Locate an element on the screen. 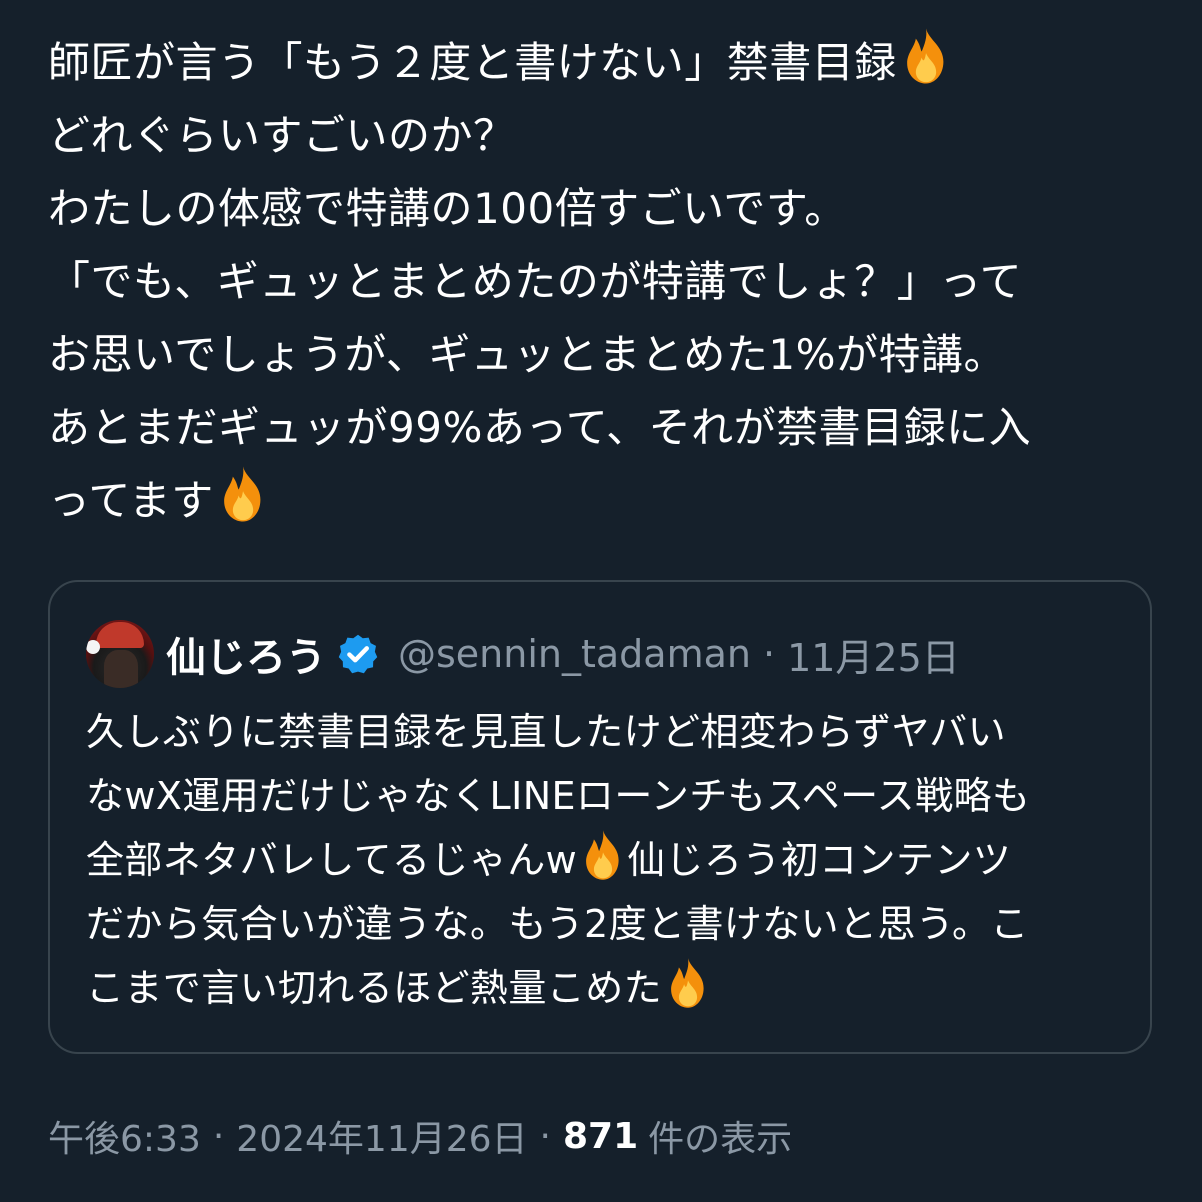 The image size is (1202, 1202). views-label: 件の表示 is located at coordinates (720, 1139).